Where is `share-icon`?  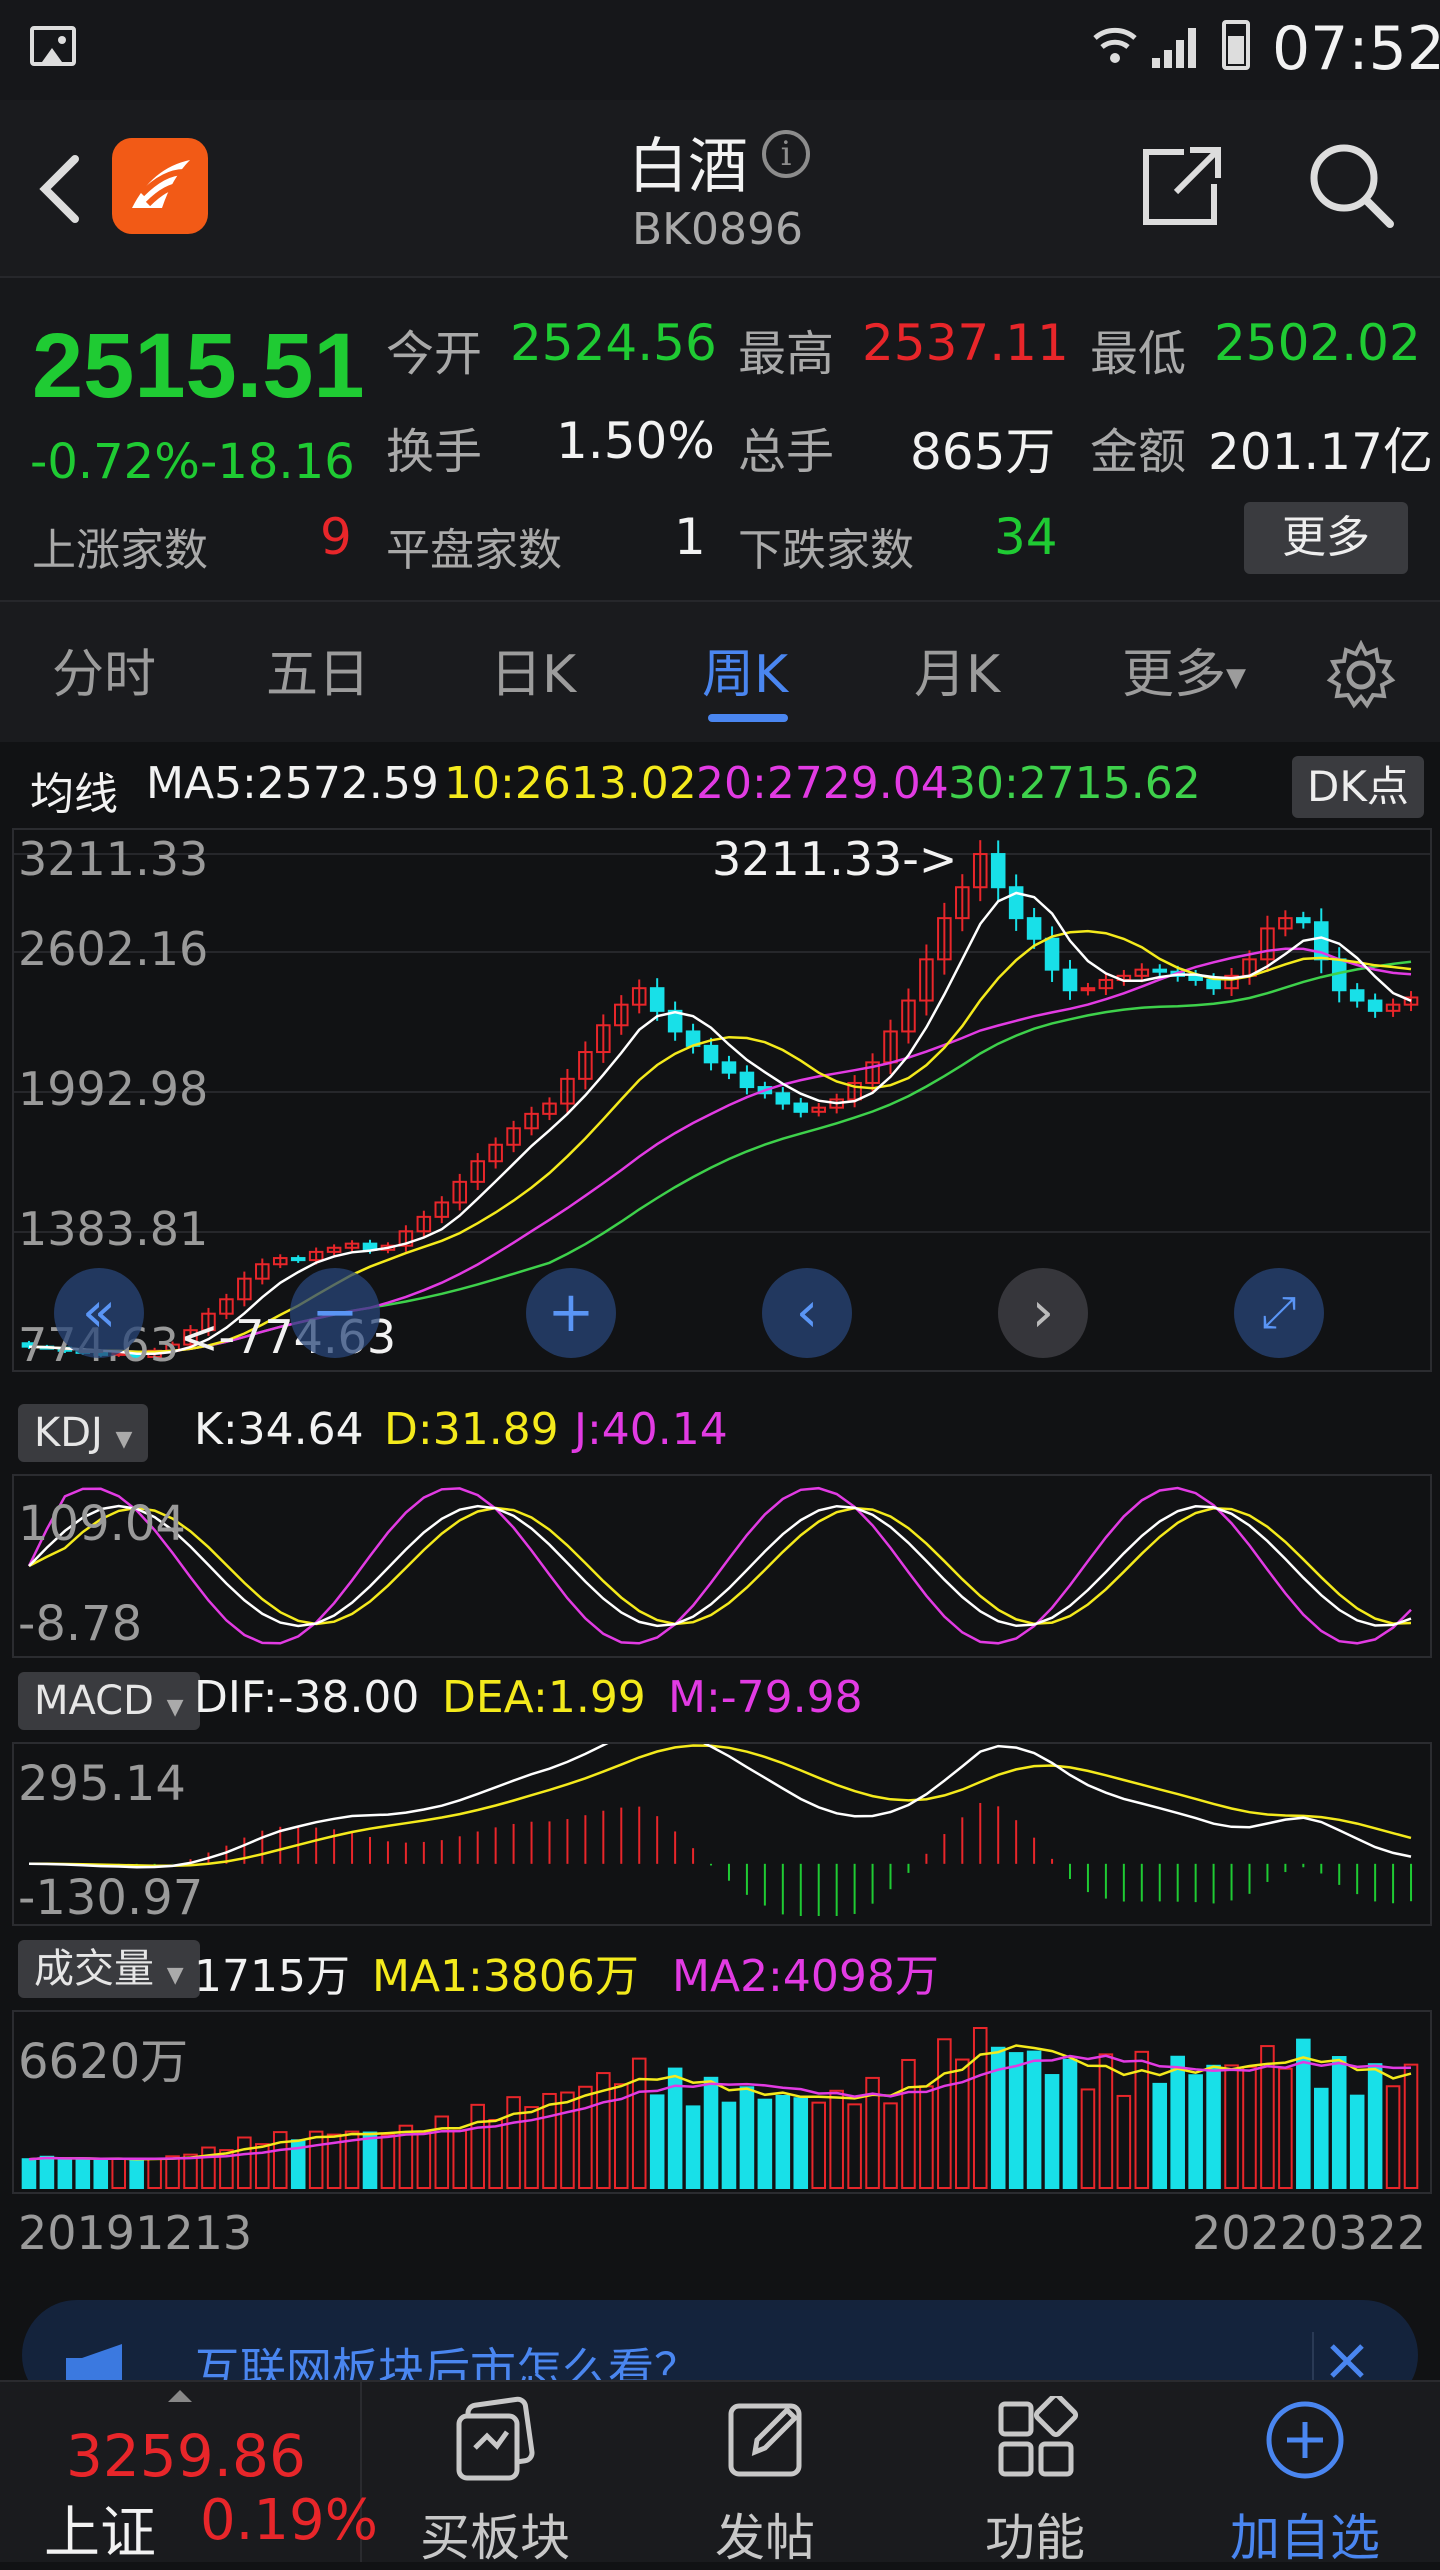
share-icon is located at coordinates (1181, 187).